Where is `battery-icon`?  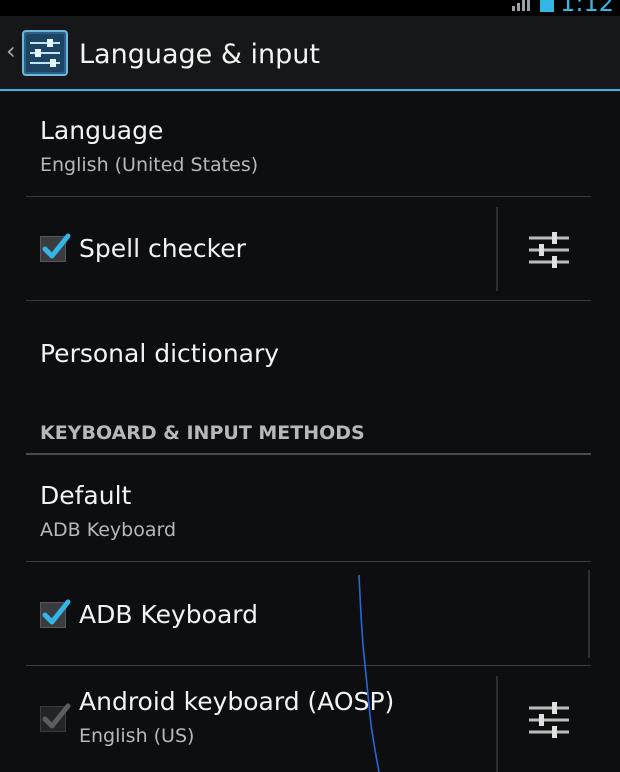
battery-icon is located at coordinates (547, 6).